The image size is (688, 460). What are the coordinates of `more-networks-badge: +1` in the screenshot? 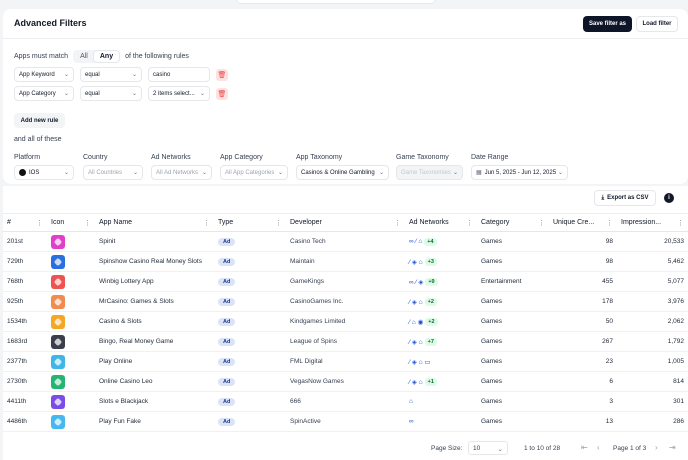 It's located at (430, 381).